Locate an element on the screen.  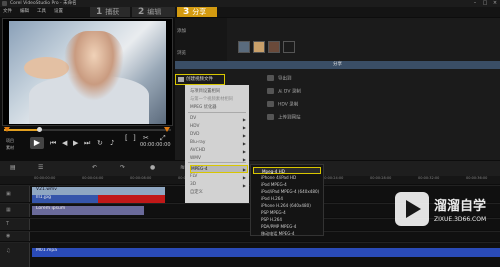
scrubber-handle is located at coordinates (39, 129).